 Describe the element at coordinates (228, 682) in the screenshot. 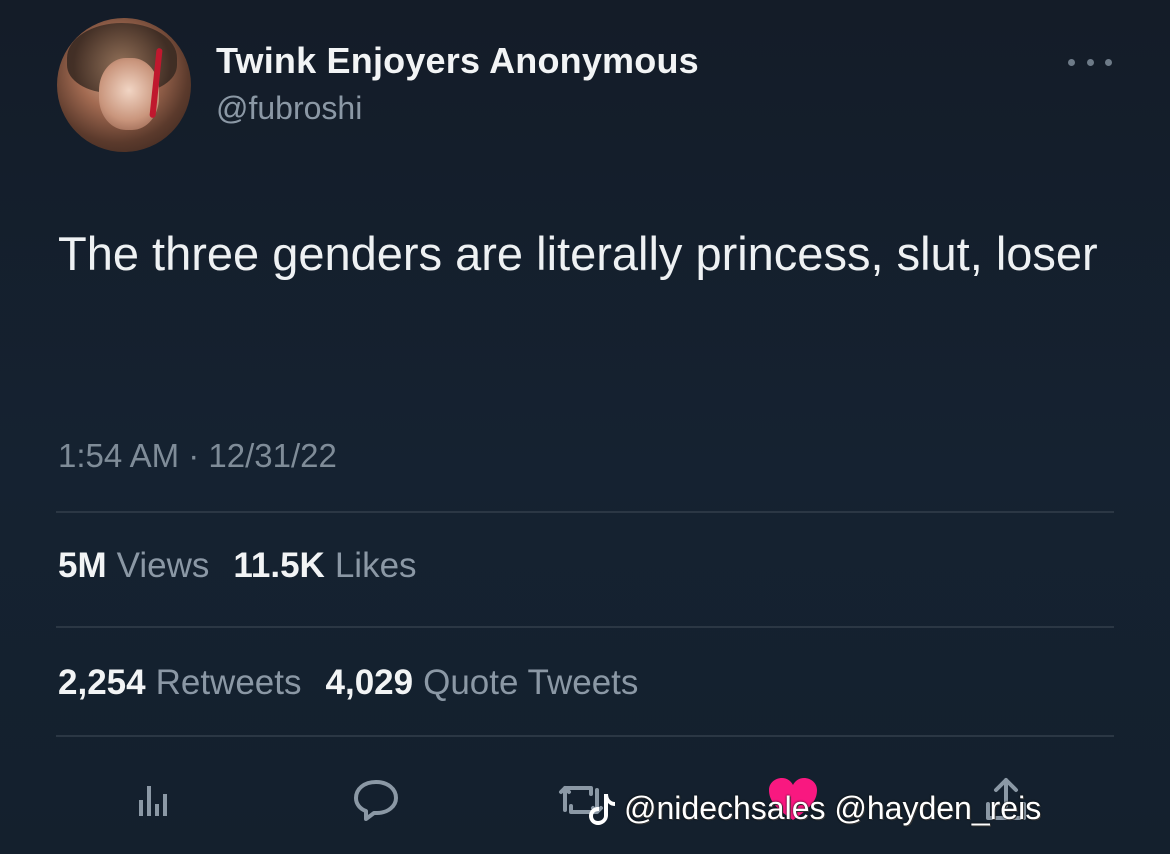

I see `retweets-label: Retweets` at that location.